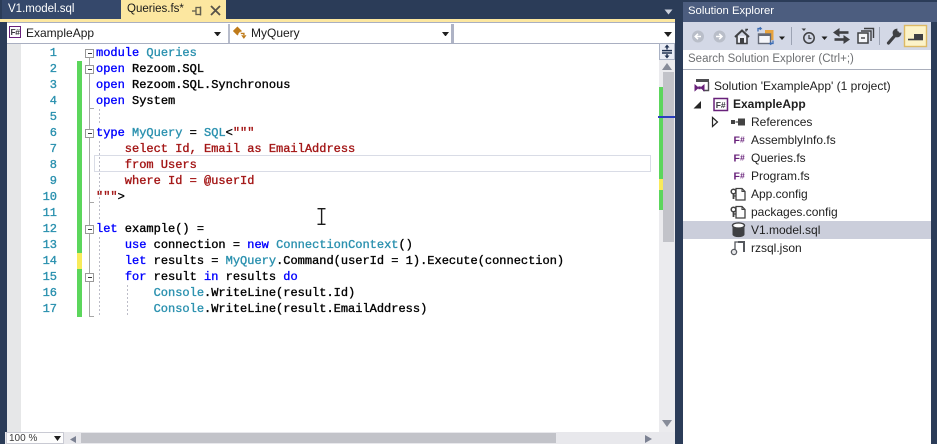 The width and height of the screenshot is (937, 444). I want to click on svg-text: F#, so click(721, 105).